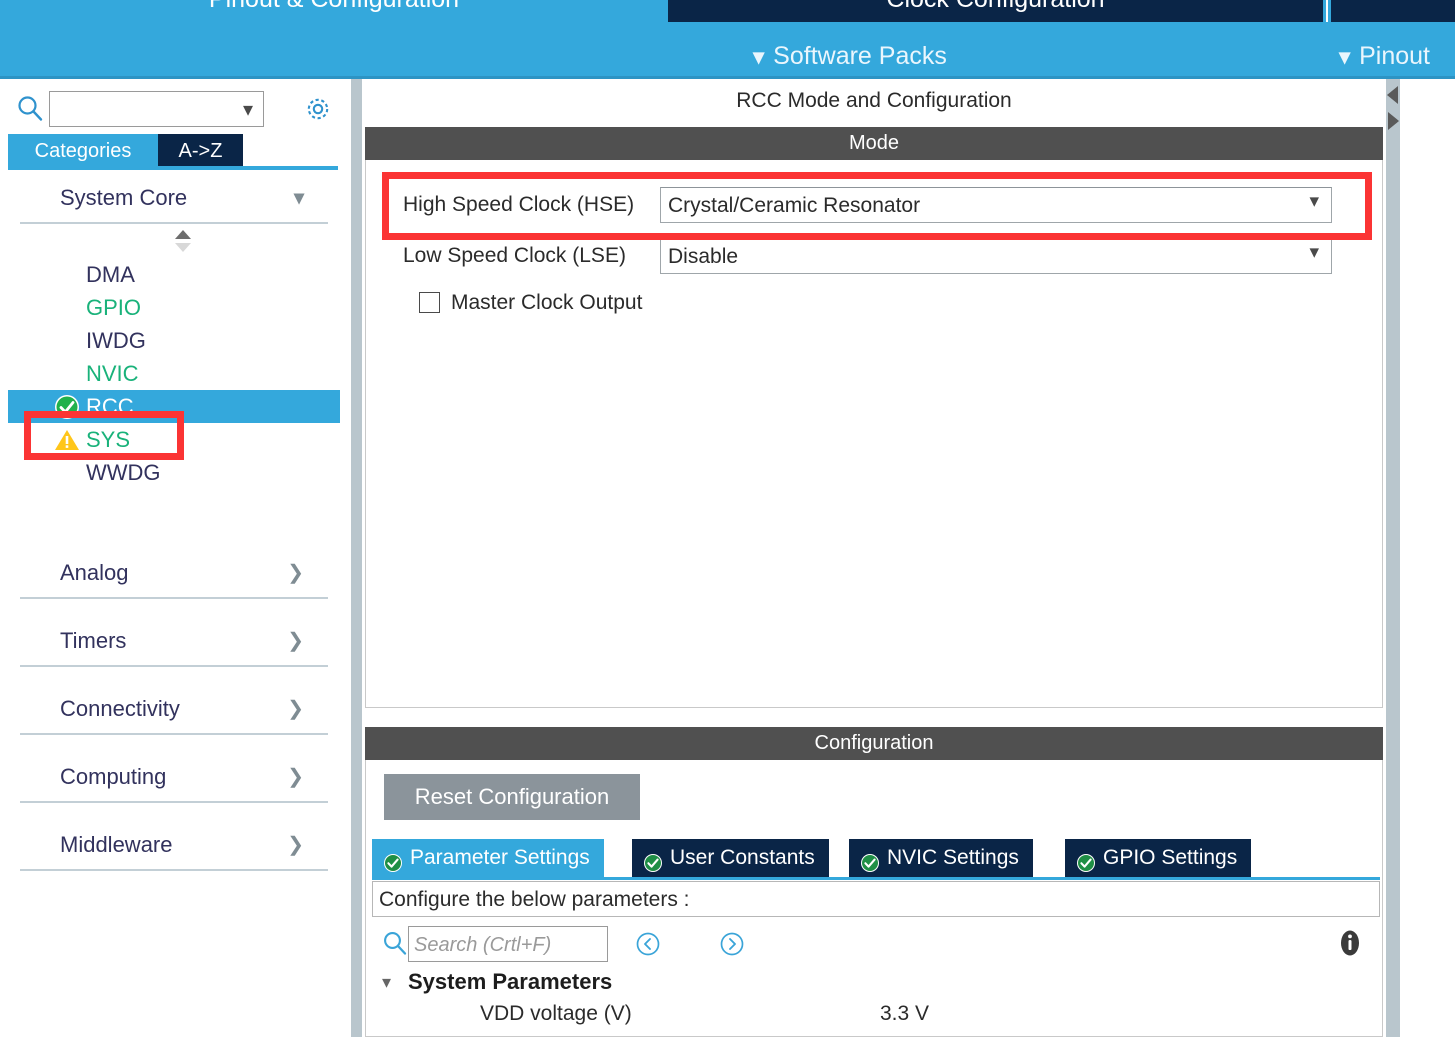 This screenshot has width=1455, height=1037. Describe the element at coordinates (156, 109) in the screenshot. I see `sidebar-search-input: ▾` at that location.